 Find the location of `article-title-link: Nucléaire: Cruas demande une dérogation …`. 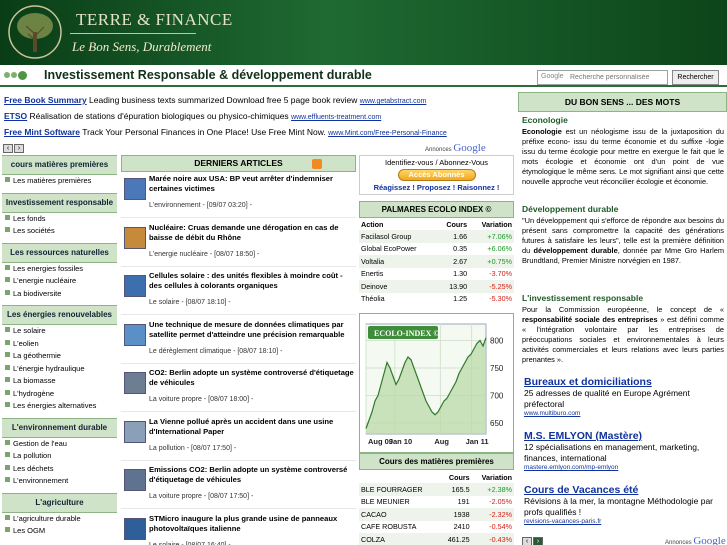

article-title-link: Nucléaire: Cruas demande une dérogation … is located at coordinates (252, 233).